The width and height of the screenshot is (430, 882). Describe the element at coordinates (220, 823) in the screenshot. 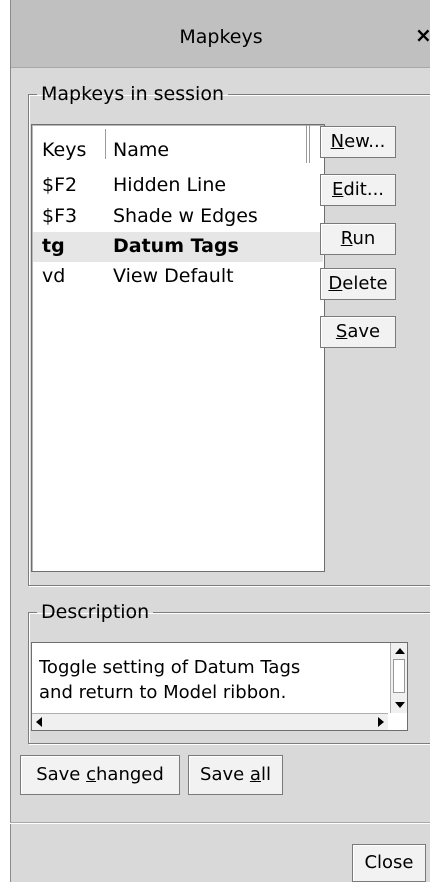

I see `footer-divider` at that location.